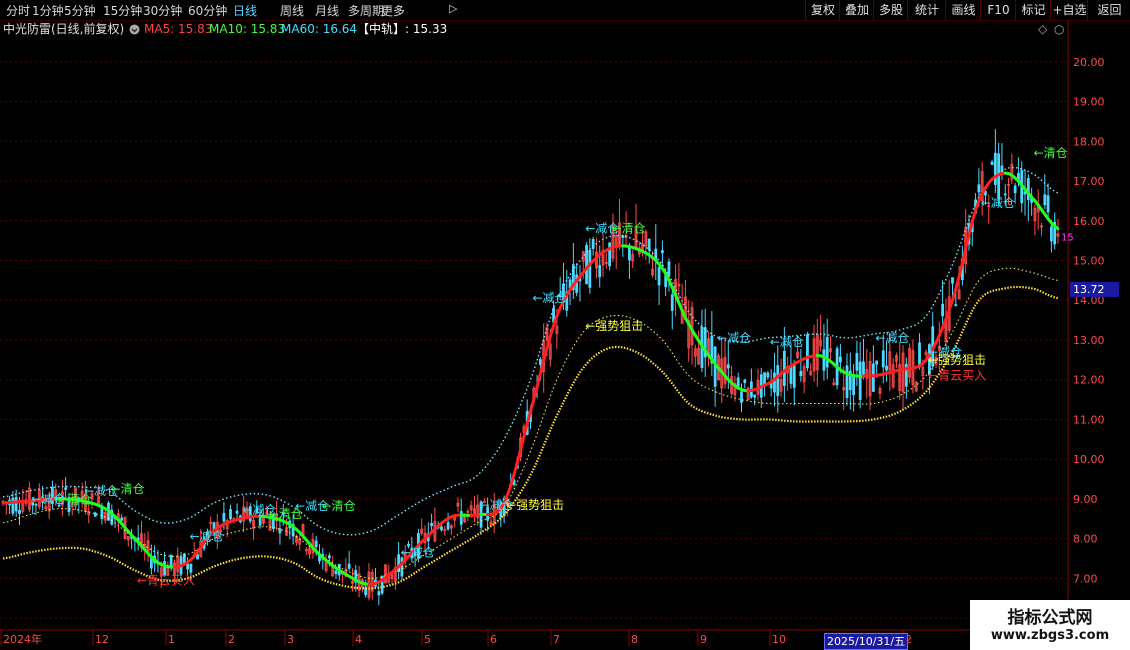 This screenshot has height=650, width=1130. I want to click on y-tick-label: 8.00, so click(1085, 539).